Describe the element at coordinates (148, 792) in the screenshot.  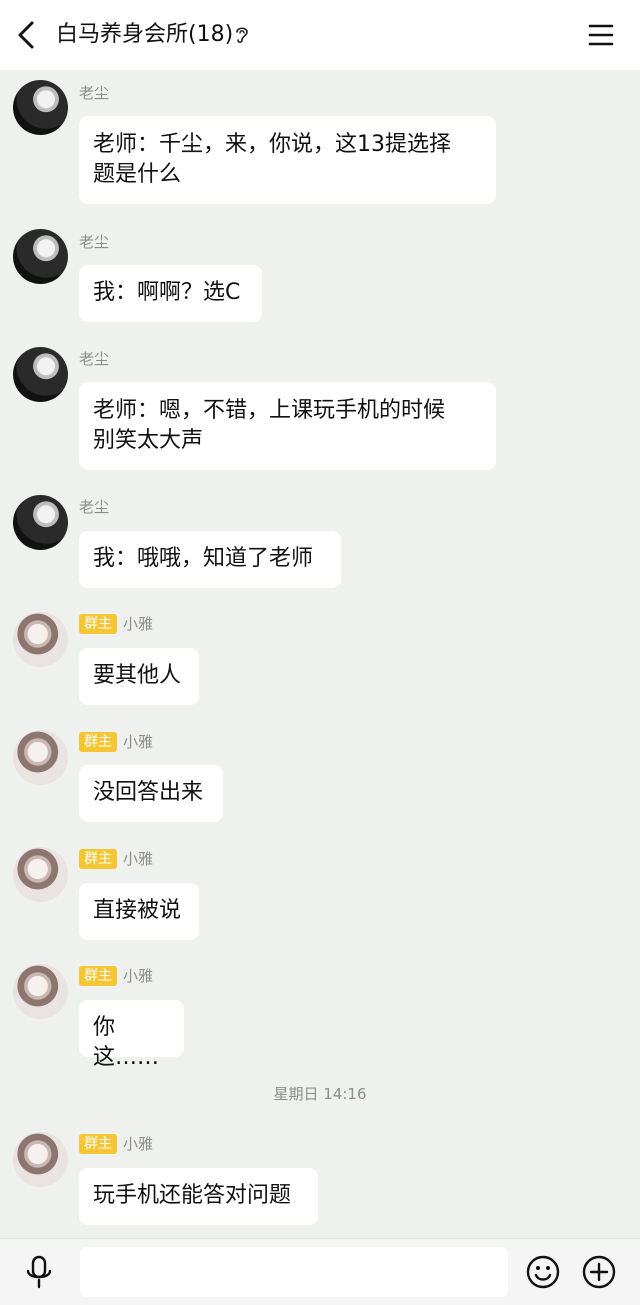
I see `message-text-line: 没回答出来` at that location.